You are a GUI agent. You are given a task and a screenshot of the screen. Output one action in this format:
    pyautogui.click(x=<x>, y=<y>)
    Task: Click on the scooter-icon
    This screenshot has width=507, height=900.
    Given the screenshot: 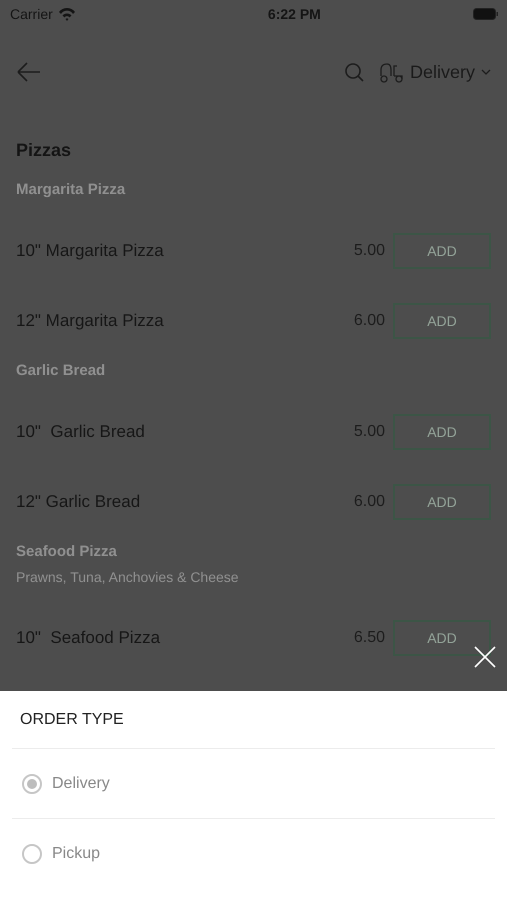 What is the action you would take?
    pyautogui.click(x=391, y=72)
    